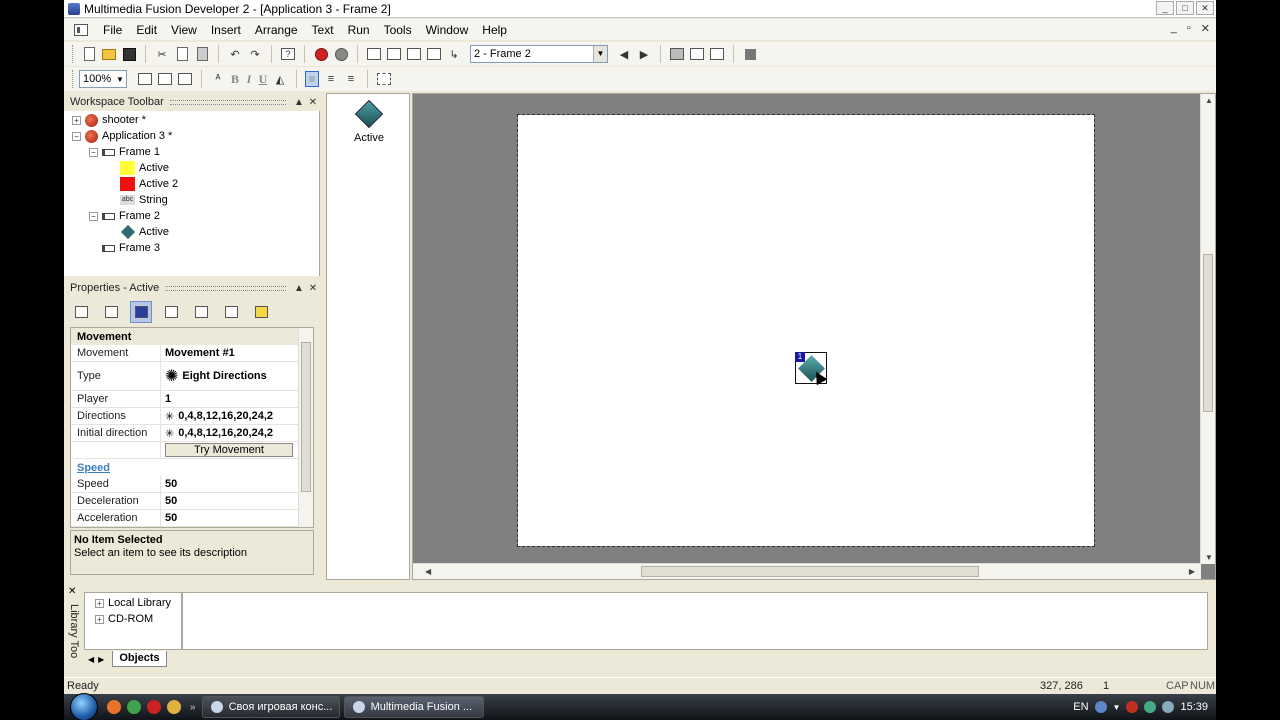 This screenshot has width=1280, height=720. What do you see at coordinates (1117, 707) in the screenshot?
I see `chevron-down-icon: ▼` at bounding box center [1117, 707].